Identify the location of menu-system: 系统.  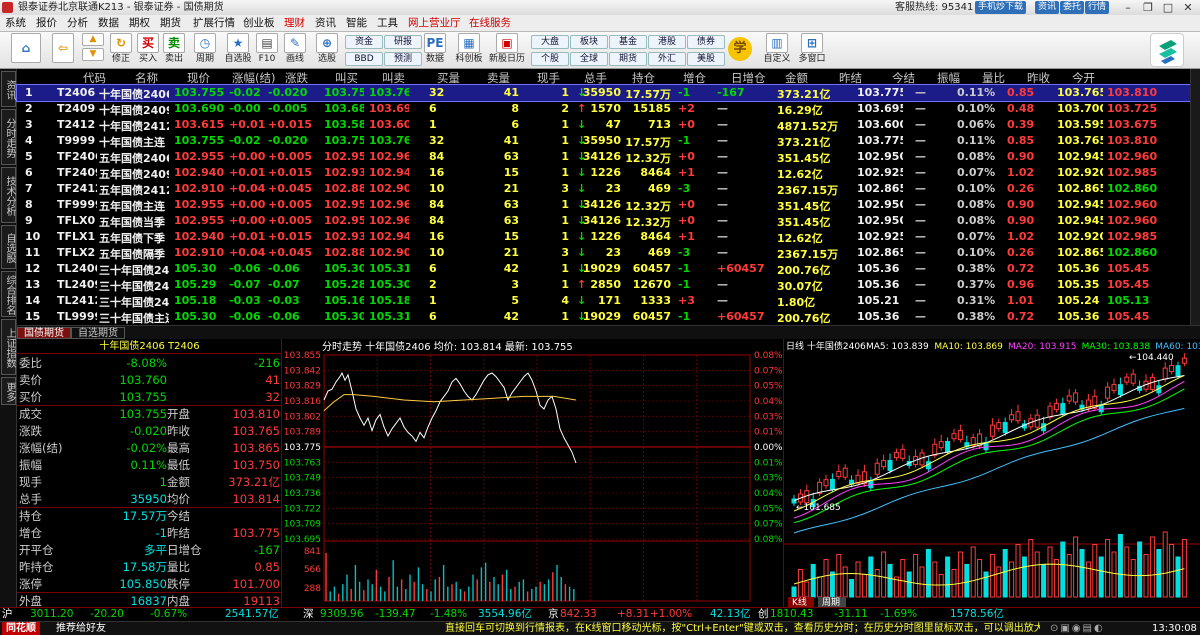
(15, 23).